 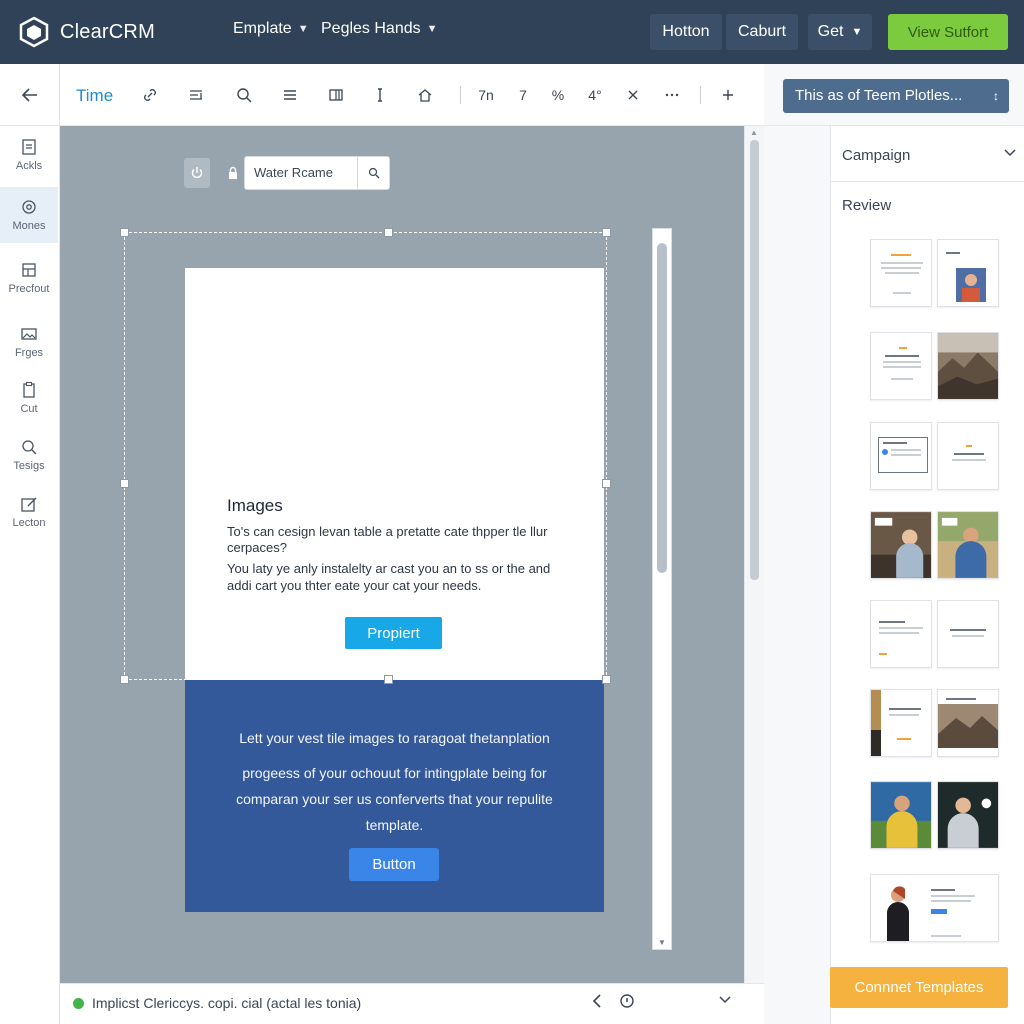 What do you see at coordinates (662, 589) in the screenshot?
I see `preview-scrollbar: ▼` at bounding box center [662, 589].